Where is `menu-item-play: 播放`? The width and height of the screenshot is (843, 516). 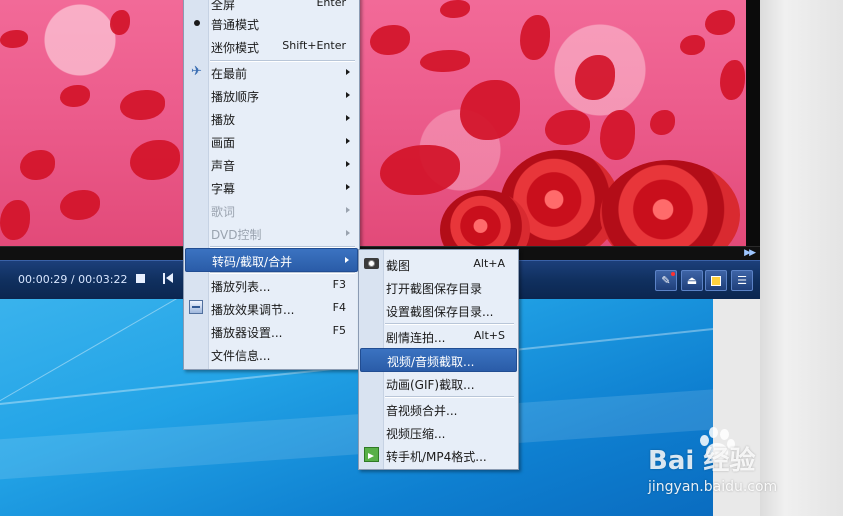 menu-item-play: 播放 is located at coordinates (271, 118).